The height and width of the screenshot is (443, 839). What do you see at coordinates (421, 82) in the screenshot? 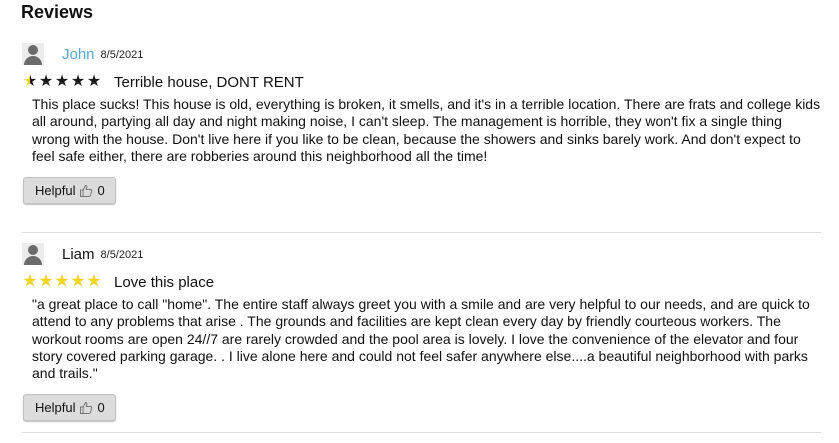
I see `rating-row: ★ ★ ★ ★ ★ Terrible house, DONT RENT` at bounding box center [421, 82].